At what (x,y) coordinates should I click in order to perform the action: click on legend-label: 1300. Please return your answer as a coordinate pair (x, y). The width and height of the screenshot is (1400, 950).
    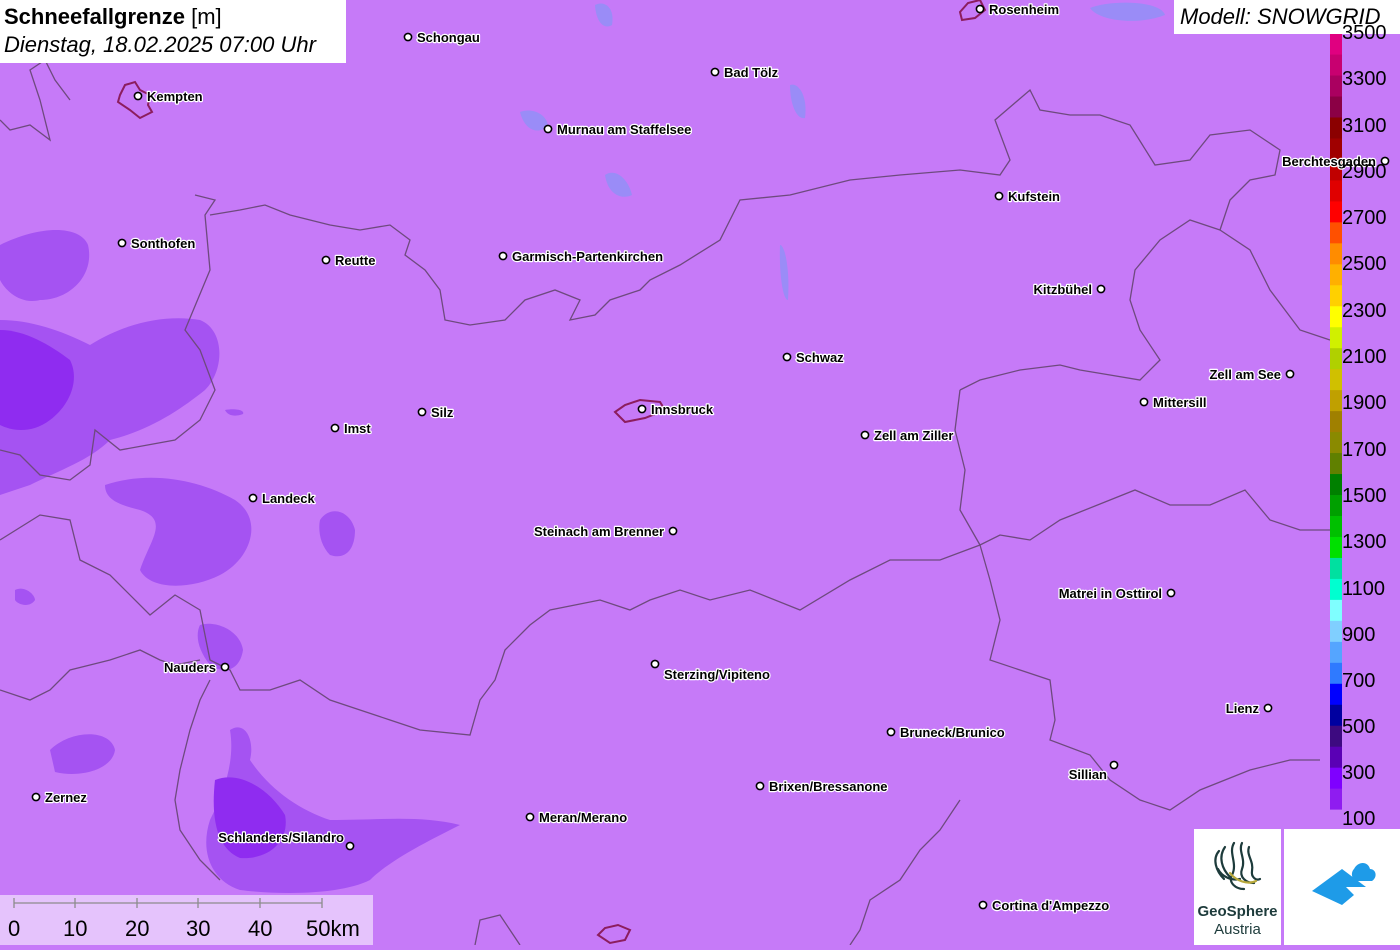
    Looking at the image, I should click on (1364, 542).